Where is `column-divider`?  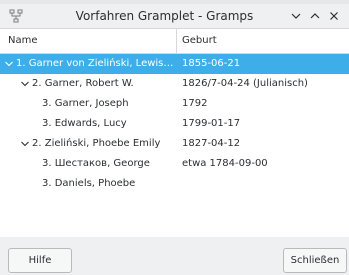
column-divider is located at coordinates (176, 41).